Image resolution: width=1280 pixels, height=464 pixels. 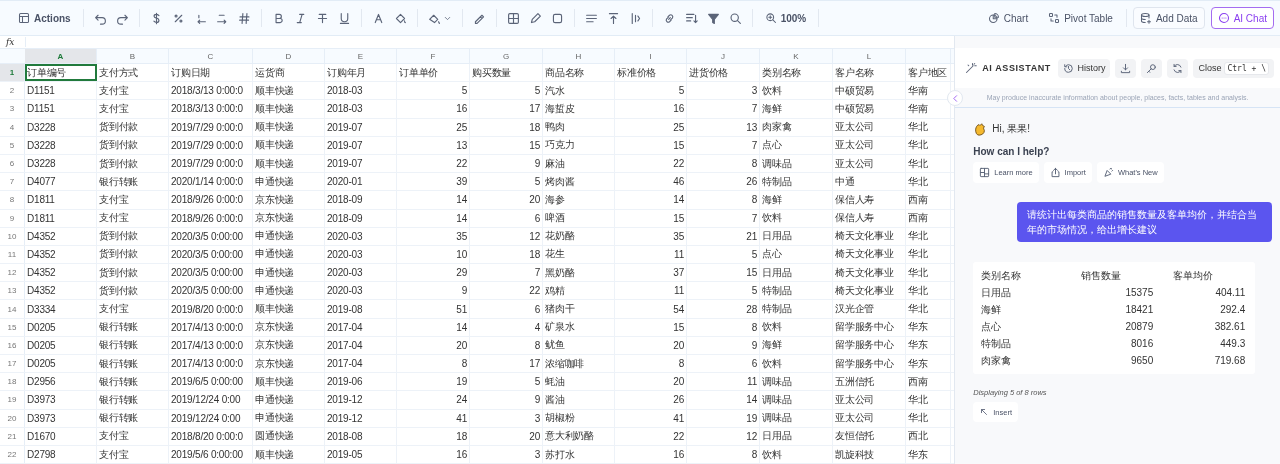 What do you see at coordinates (723, 382) in the screenshot?
I see `table-cell: 11` at bounding box center [723, 382].